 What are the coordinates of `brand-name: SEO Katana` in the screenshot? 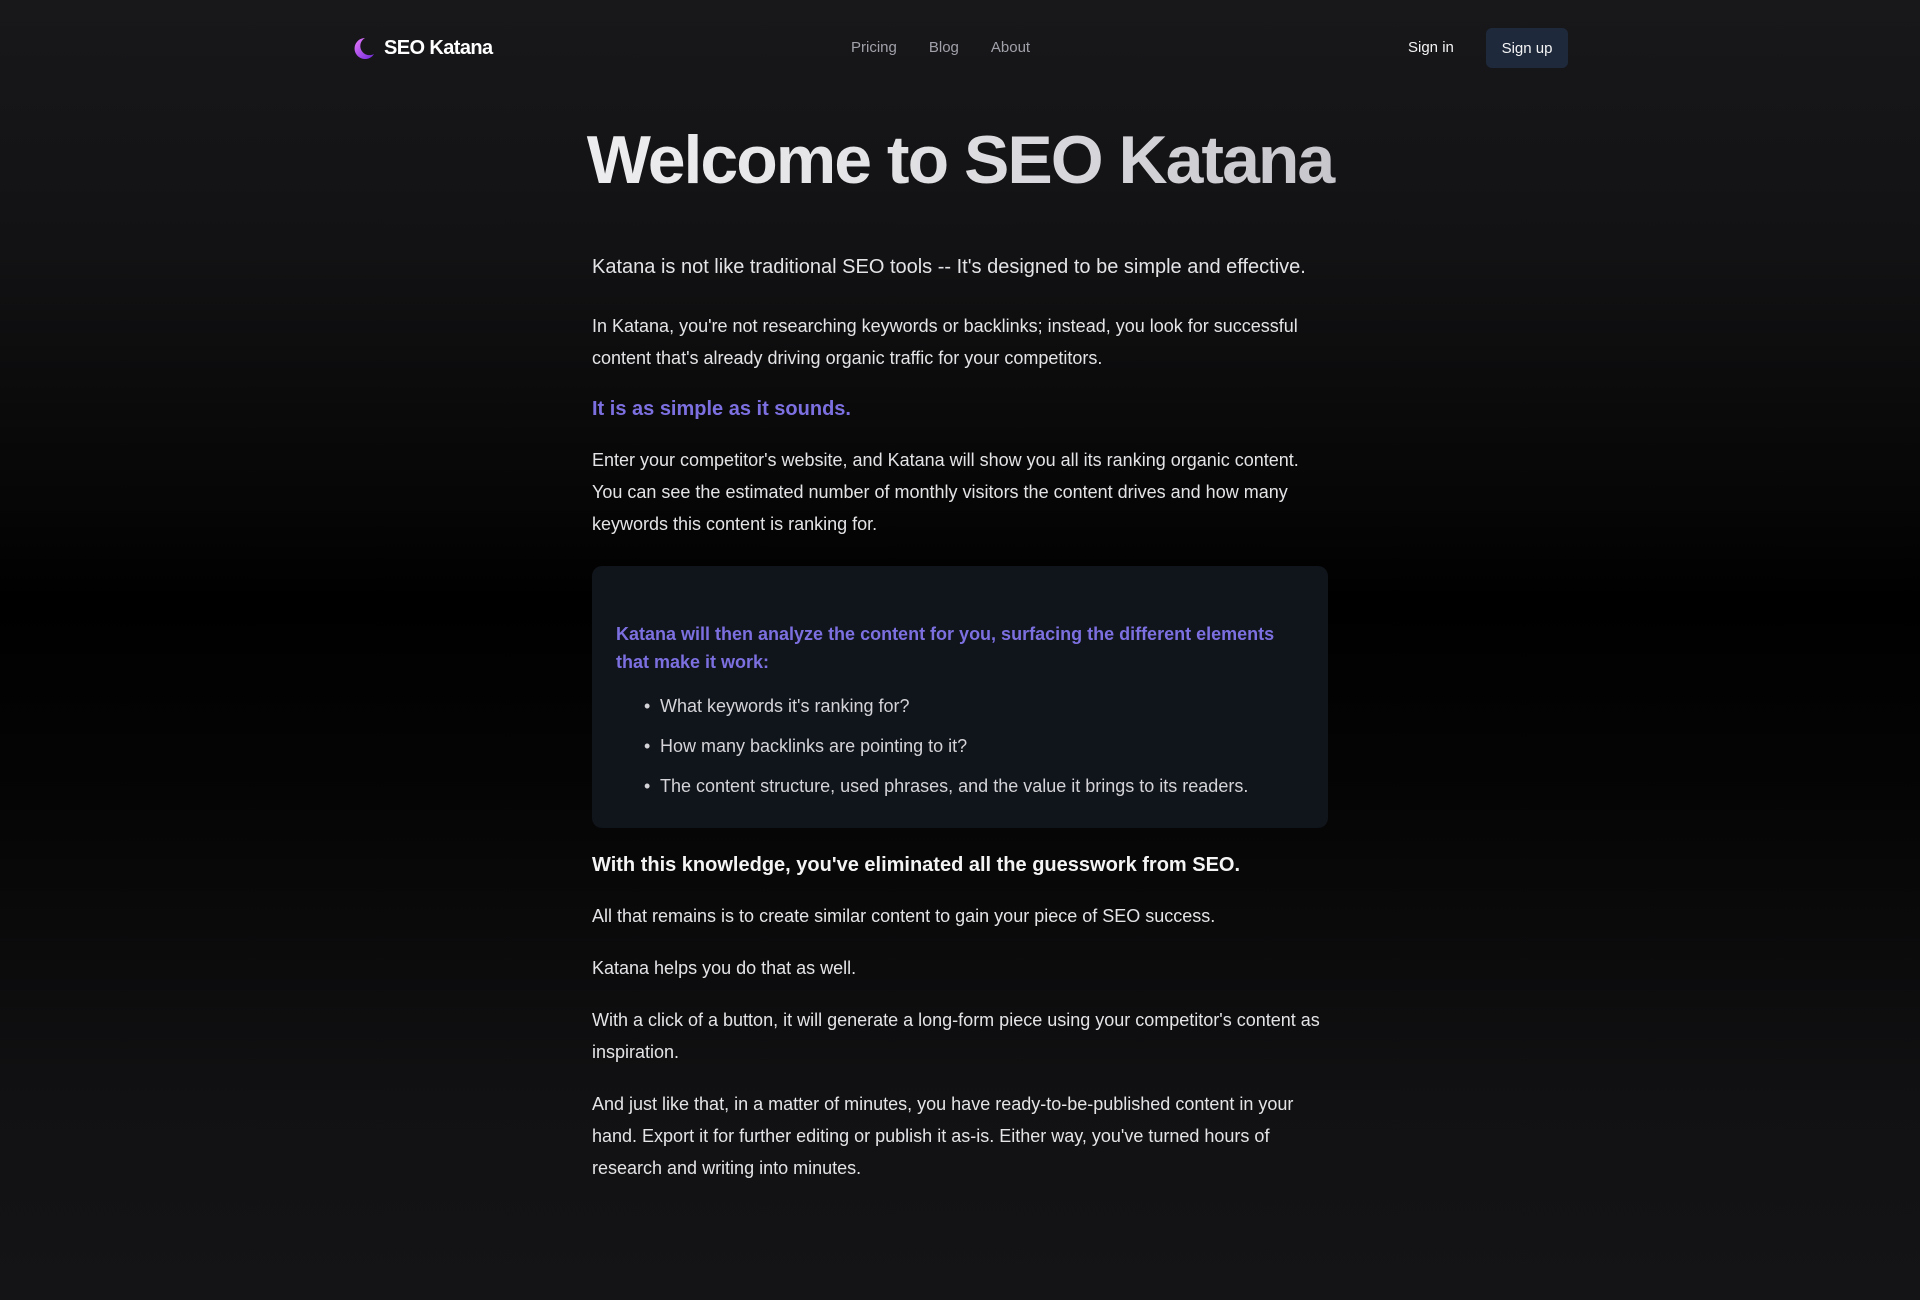 It's located at (438, 47).